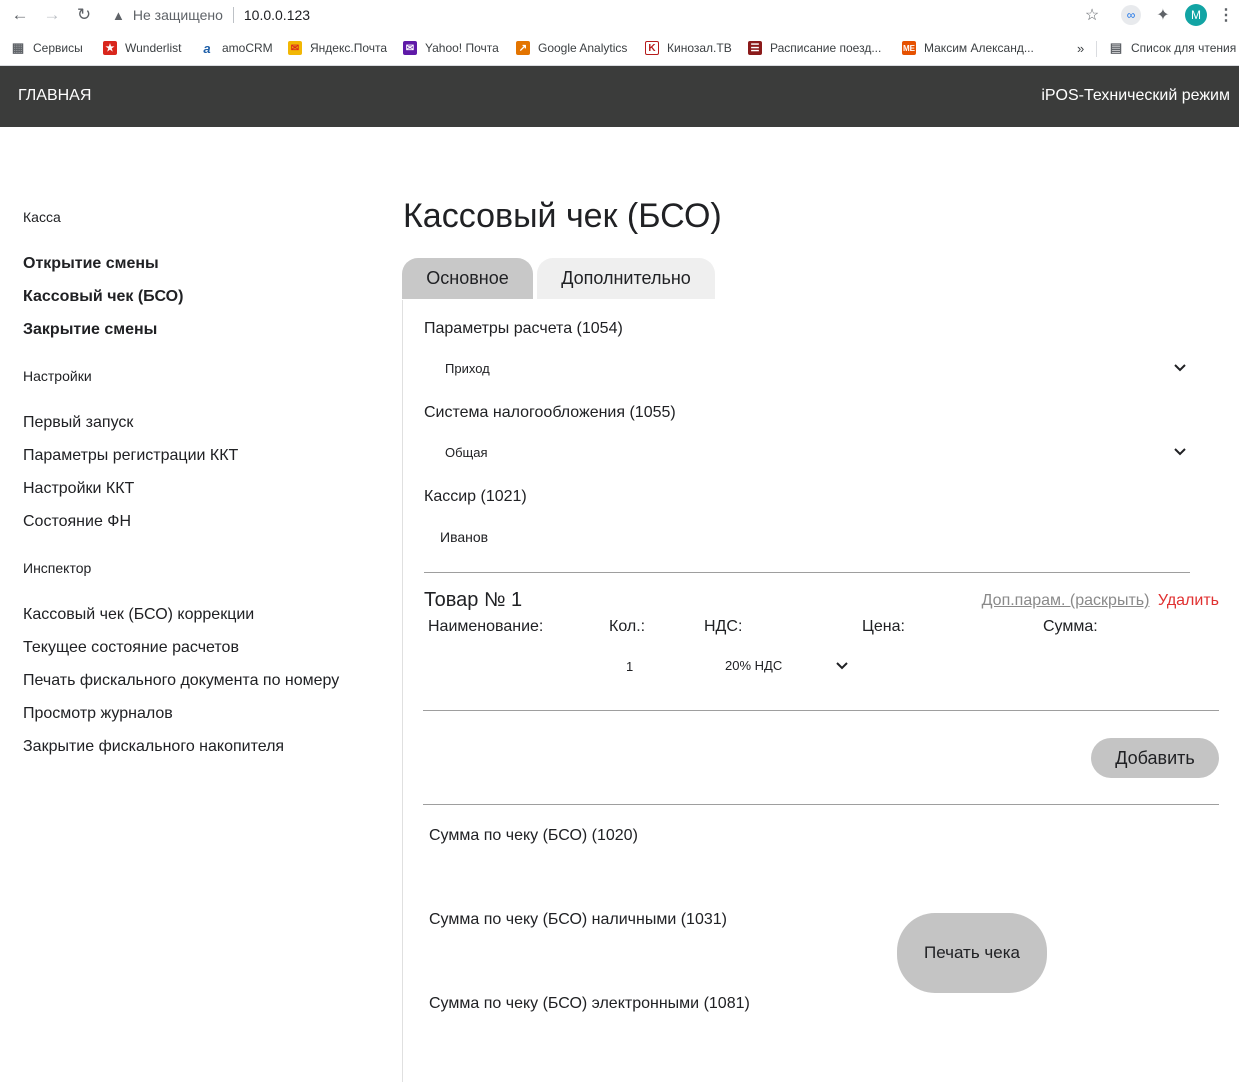 Image resolution: width=1239 pixels, height=1082 pixels. What do you see at coordinates (118, 15) in the screenshot?
I see `warning-icon: ▲` at bounding box center [118, 15].